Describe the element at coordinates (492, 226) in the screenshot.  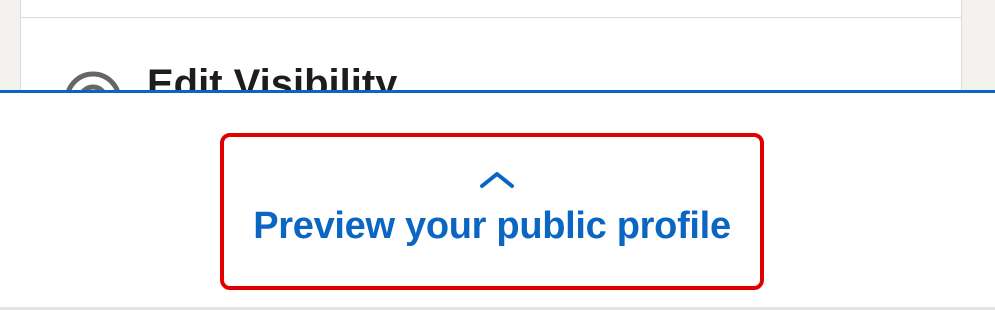
I see `preview-public-profile-label: Preview your public profile` at that location.